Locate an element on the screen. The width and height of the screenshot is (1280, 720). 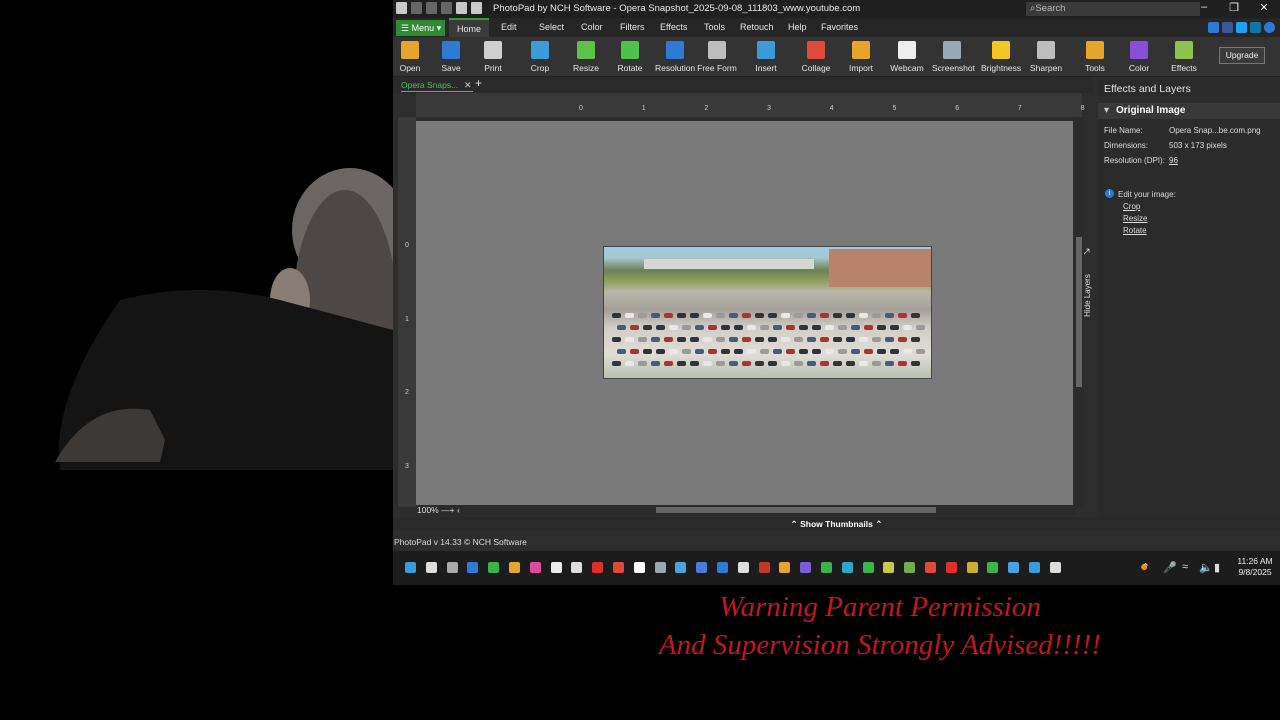
zoom-out-icon: — is located at coordinates (445, 510).